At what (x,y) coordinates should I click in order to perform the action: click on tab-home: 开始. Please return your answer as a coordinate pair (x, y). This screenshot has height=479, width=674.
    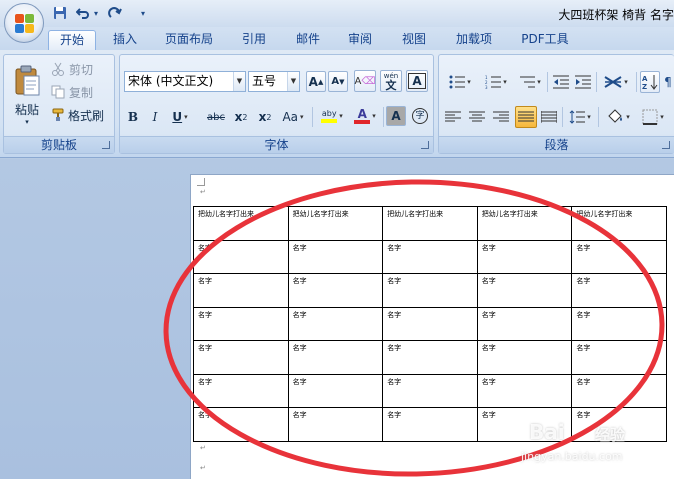
    Looking at the image, I should click on (72, 40).